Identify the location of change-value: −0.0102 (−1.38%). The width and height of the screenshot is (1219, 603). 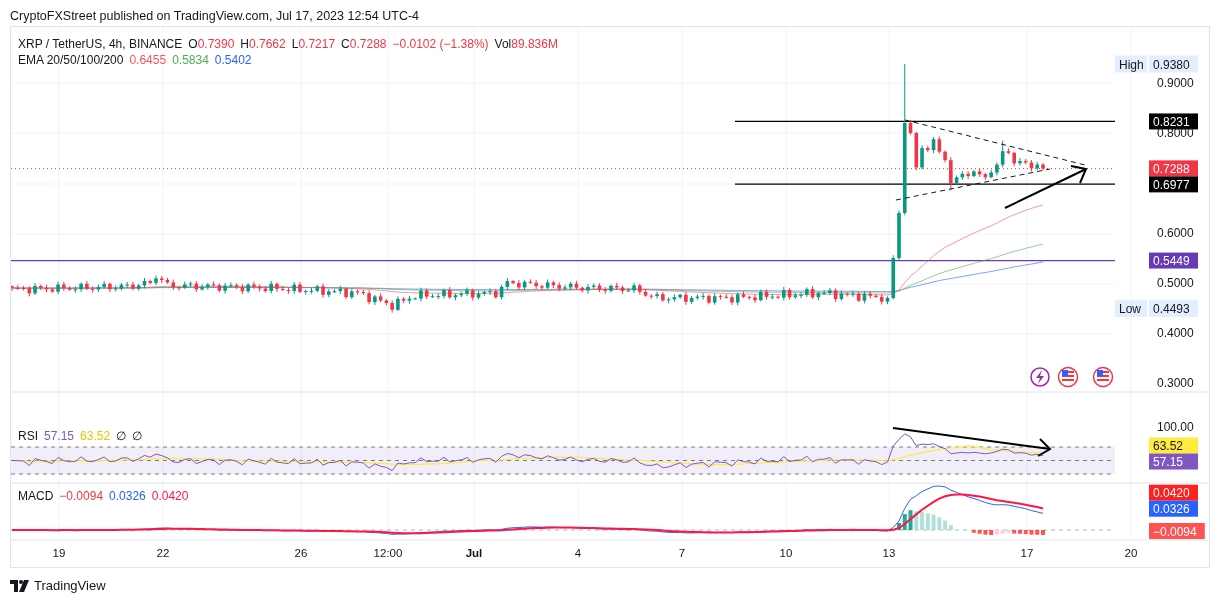
(440, 44).